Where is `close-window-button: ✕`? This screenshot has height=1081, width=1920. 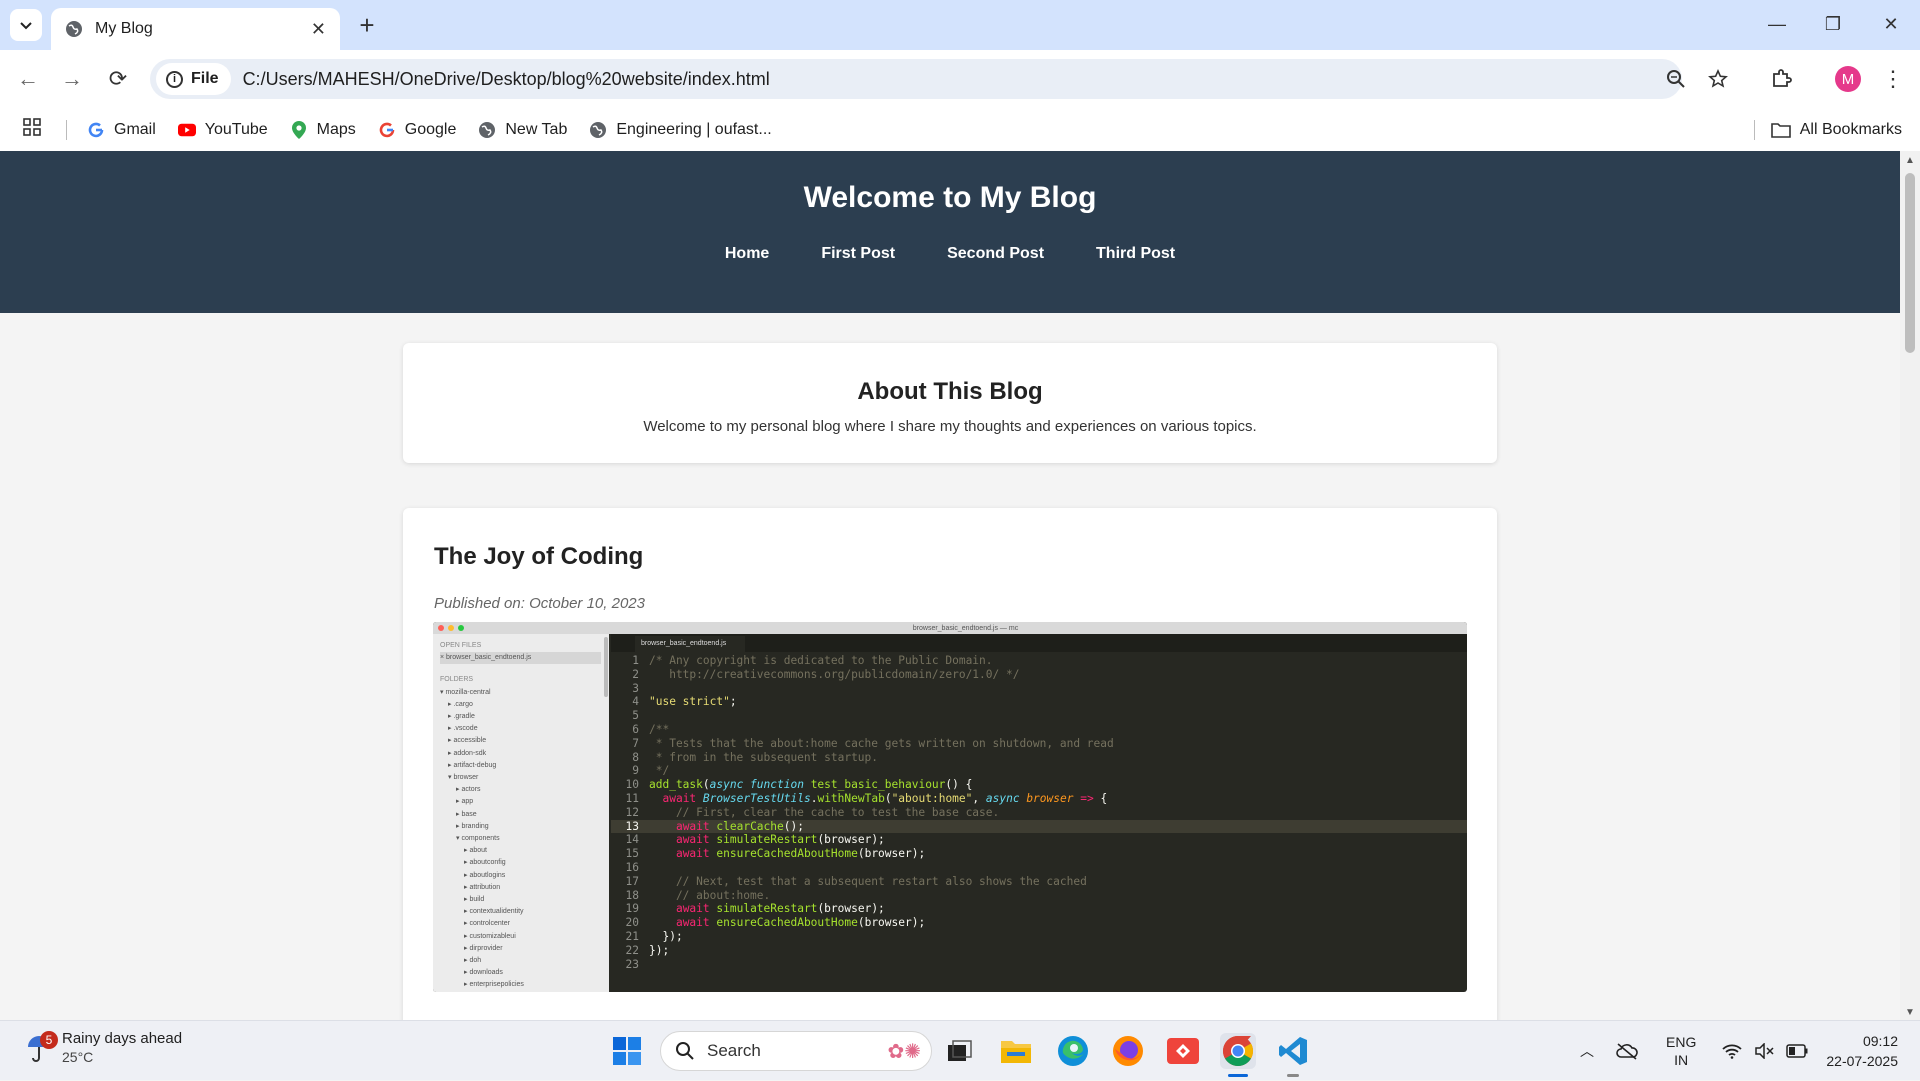
close-window-button: ✕ is located at coordinates (1891, 24).